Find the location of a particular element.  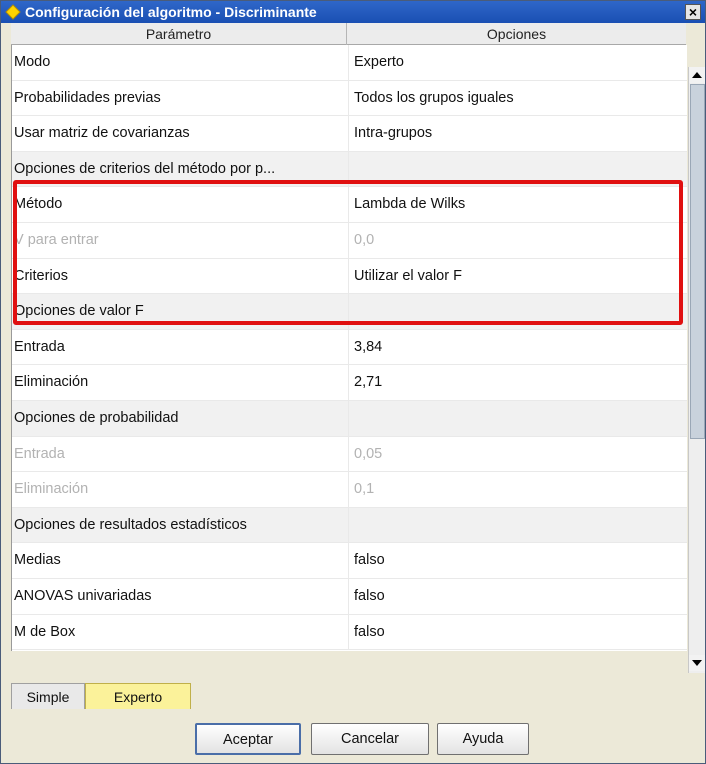

parameter-cell: Opciones de resultados estadísticos is located at coordinates (130, 524).